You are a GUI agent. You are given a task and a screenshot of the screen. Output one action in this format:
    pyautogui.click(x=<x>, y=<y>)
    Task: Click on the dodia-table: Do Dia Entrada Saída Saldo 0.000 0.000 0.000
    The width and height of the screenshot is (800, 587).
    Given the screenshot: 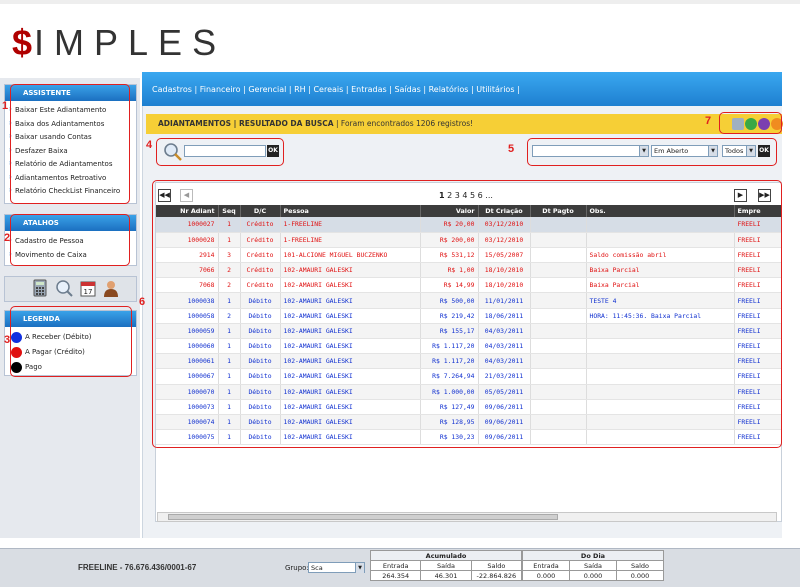 What is the action you would take?
    pyautogui.click(x=593, y=565)
    